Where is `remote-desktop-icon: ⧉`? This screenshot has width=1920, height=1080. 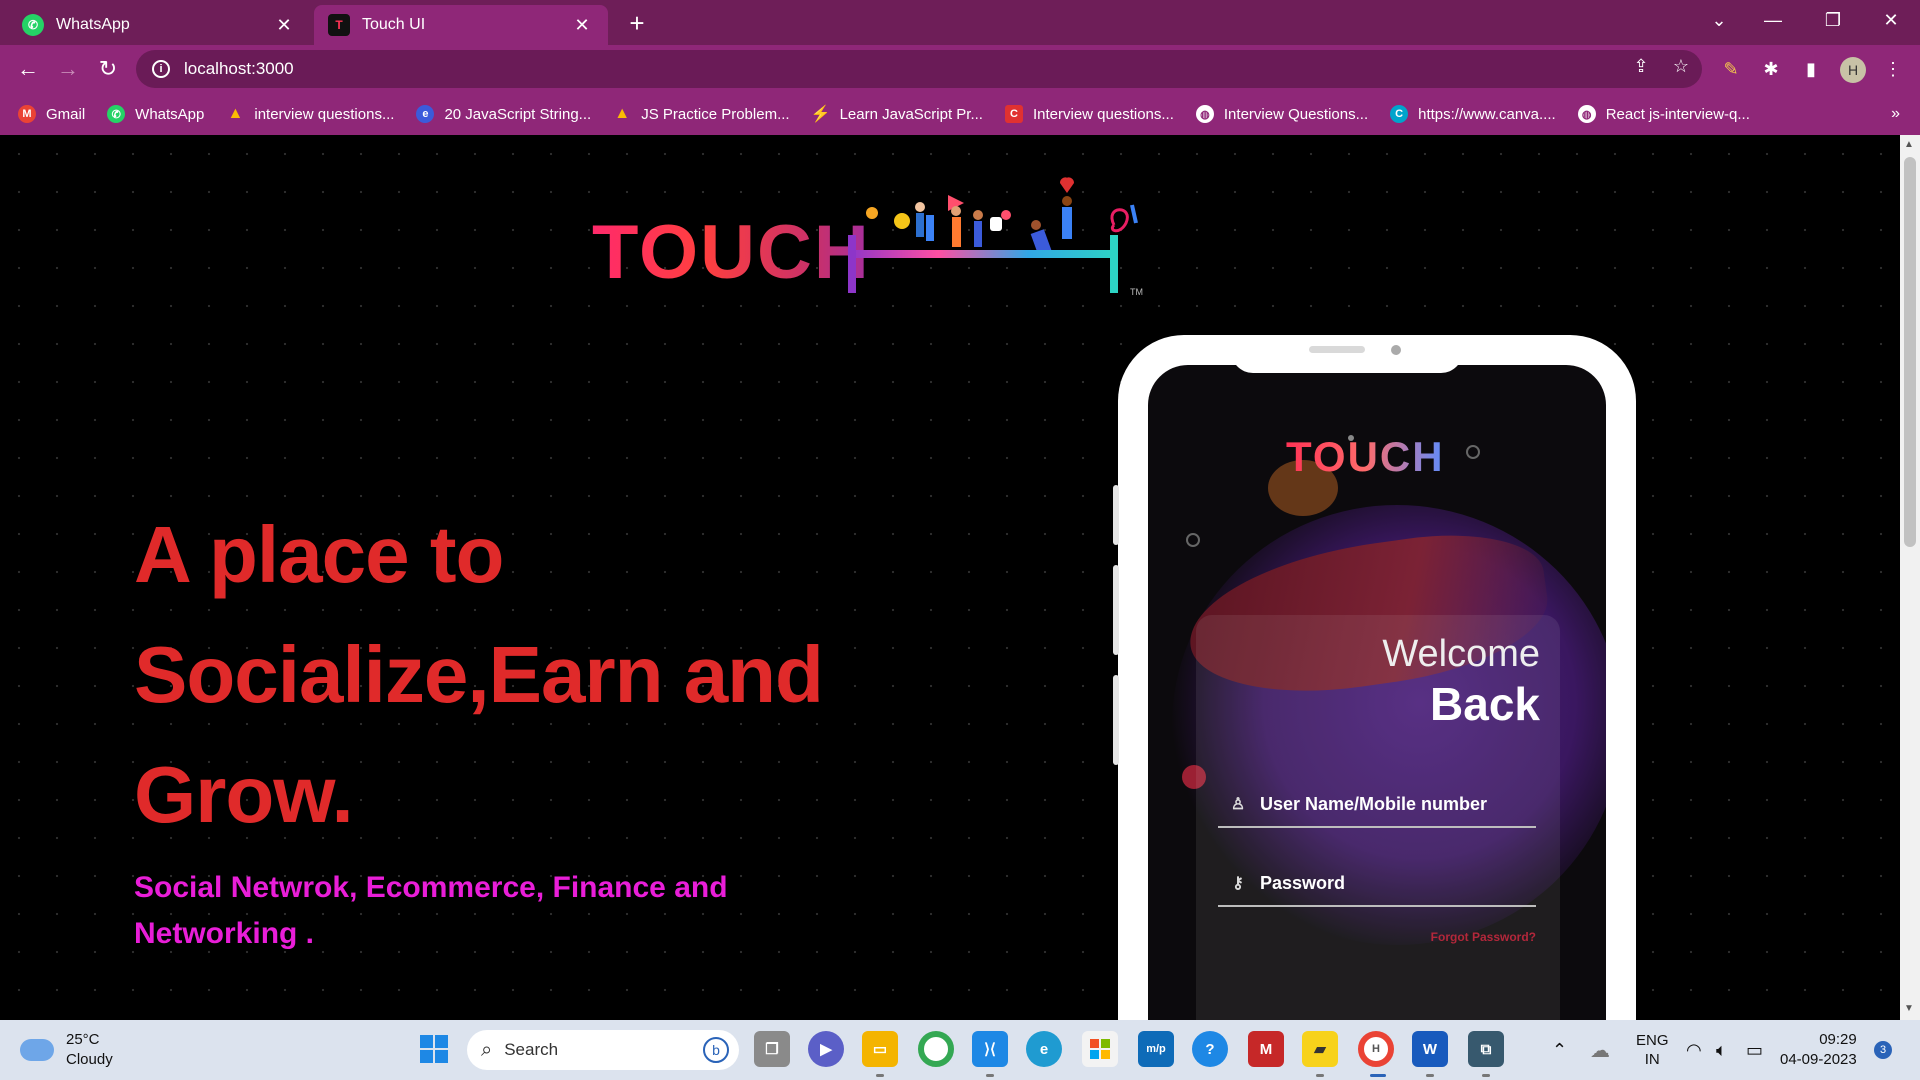
remote-desktop-icon: ⧉ is located at coordinates (1486, 1049).